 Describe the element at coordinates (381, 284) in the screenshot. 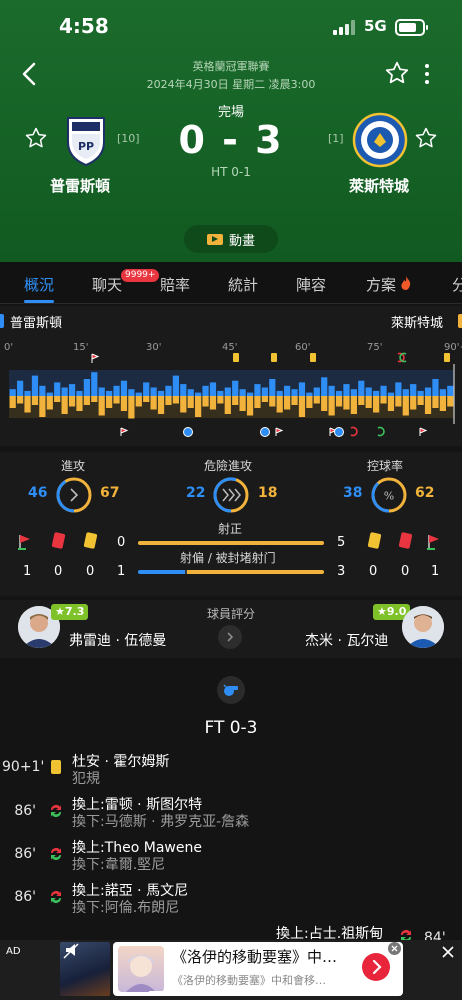

I see `tab-tips: 方案` at that location.